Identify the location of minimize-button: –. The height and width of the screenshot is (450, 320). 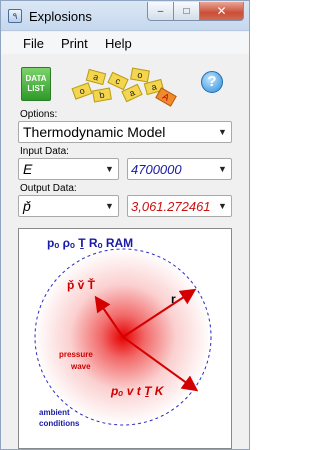
(160, 11).